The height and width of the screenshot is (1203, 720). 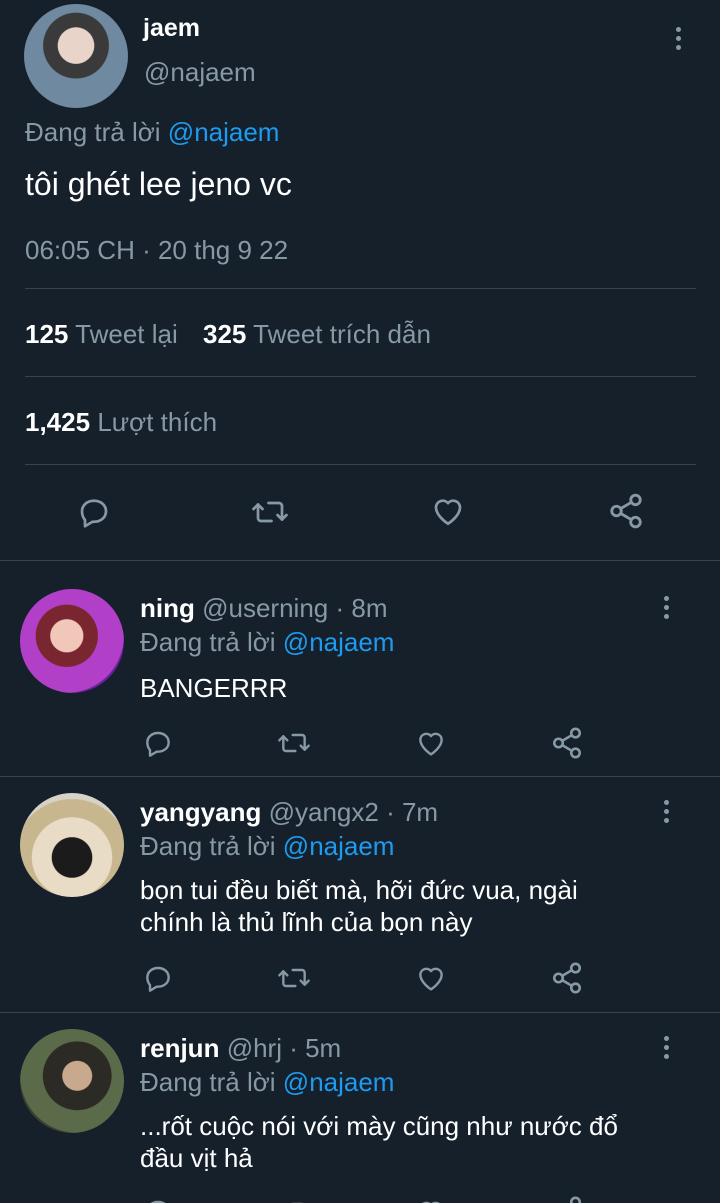 I want to click on reply-text-line: ...rốt cuộc nói với mày cũng như nước đổ, so click(x=379, y=1126).